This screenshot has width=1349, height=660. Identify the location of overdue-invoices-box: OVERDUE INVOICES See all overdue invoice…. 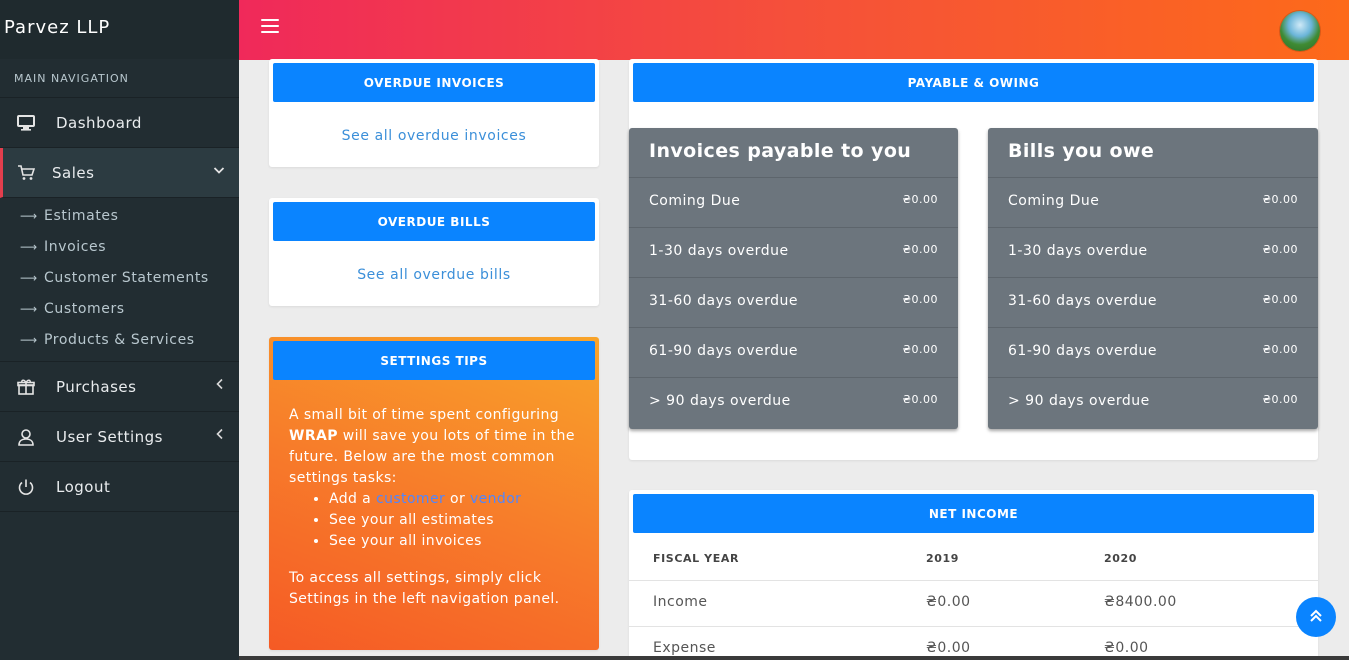
(434, 113).